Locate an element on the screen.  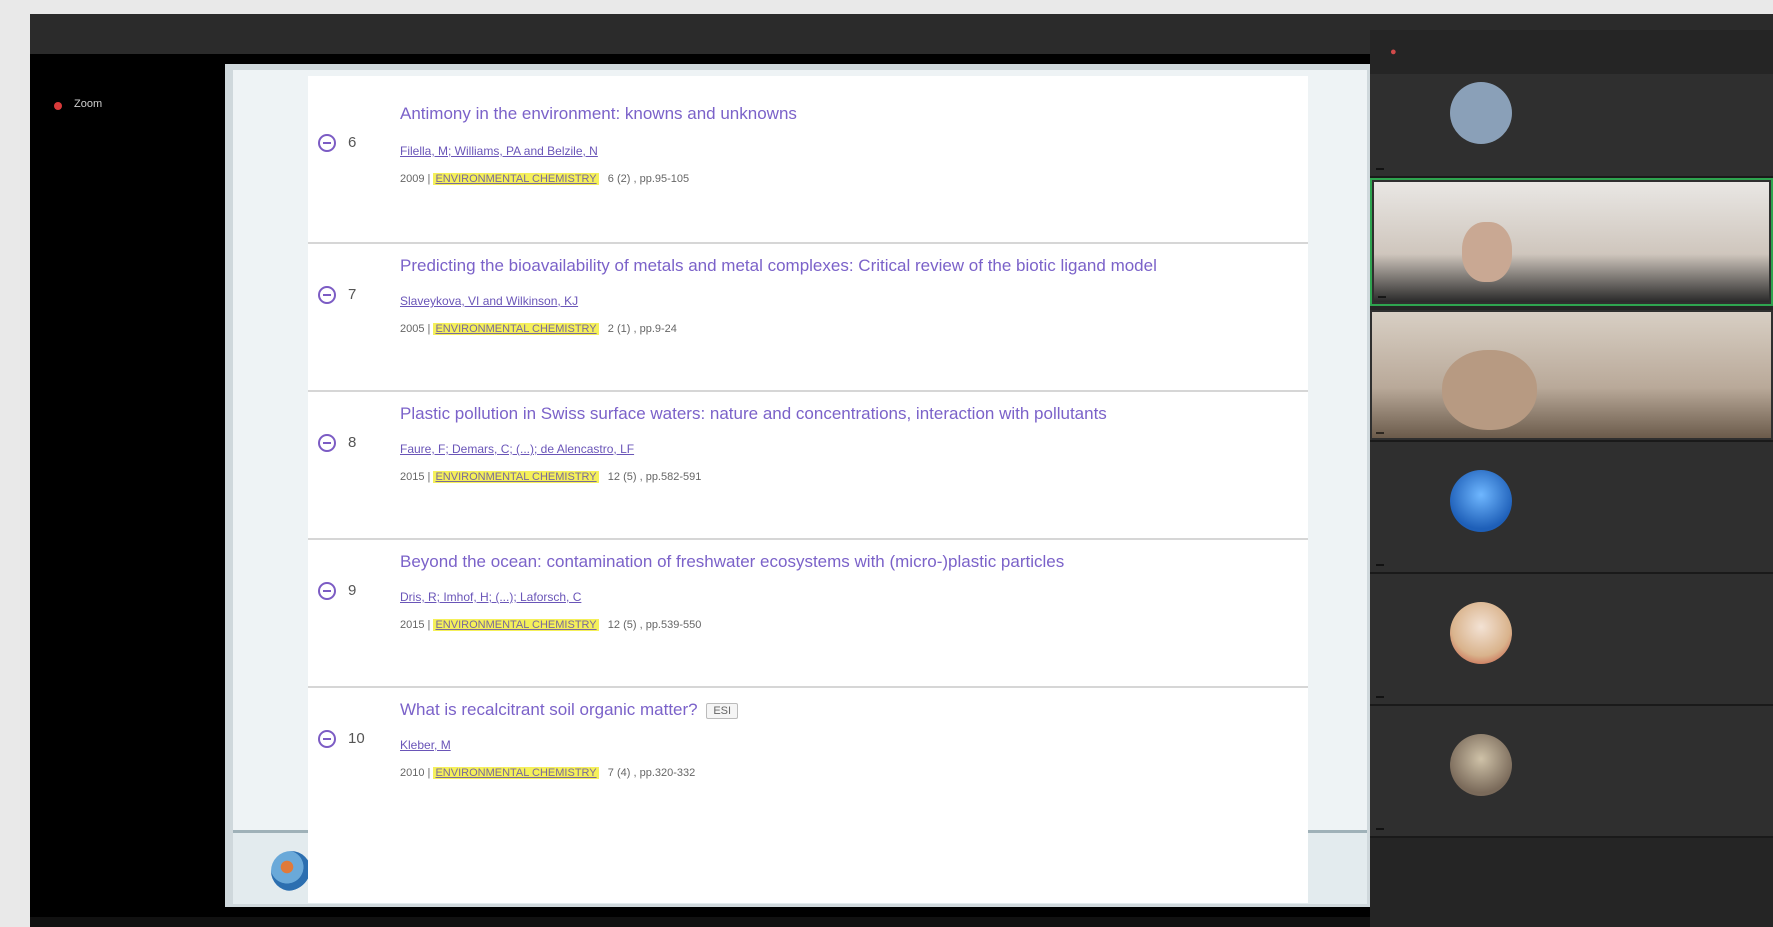
result-index: 10 is located at coordinates (356, 738).